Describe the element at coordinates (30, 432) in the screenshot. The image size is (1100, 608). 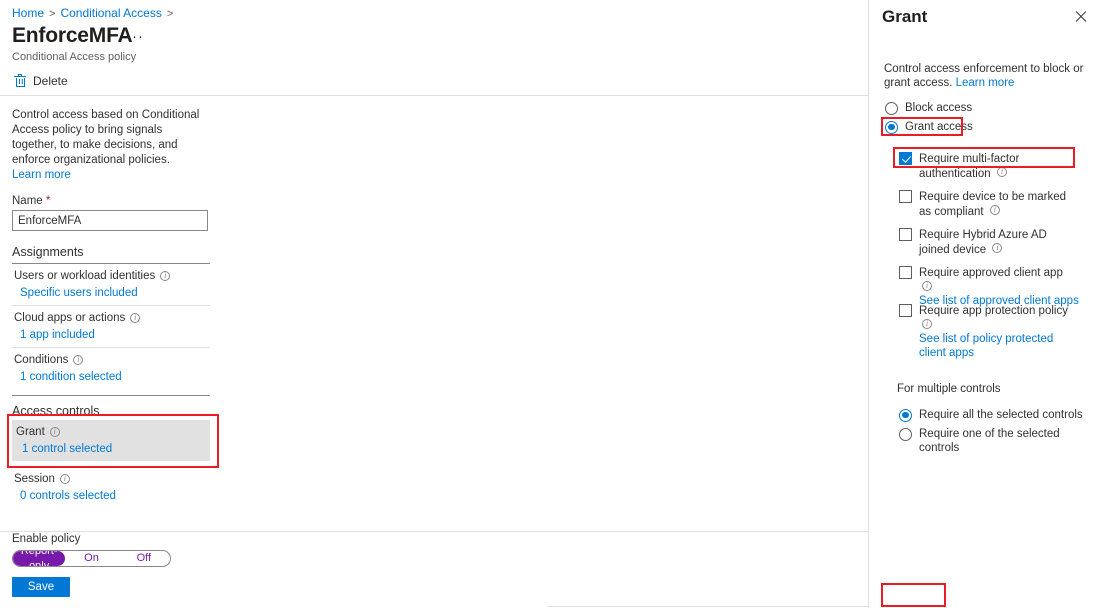
I see `access-control-label: Grant` at that location.